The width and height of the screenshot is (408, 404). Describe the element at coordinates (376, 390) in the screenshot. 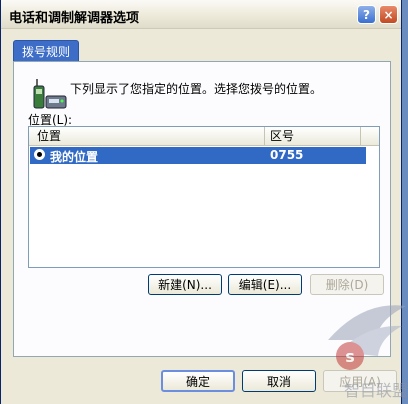

I see `svg-text: 智目联盟` at that location.